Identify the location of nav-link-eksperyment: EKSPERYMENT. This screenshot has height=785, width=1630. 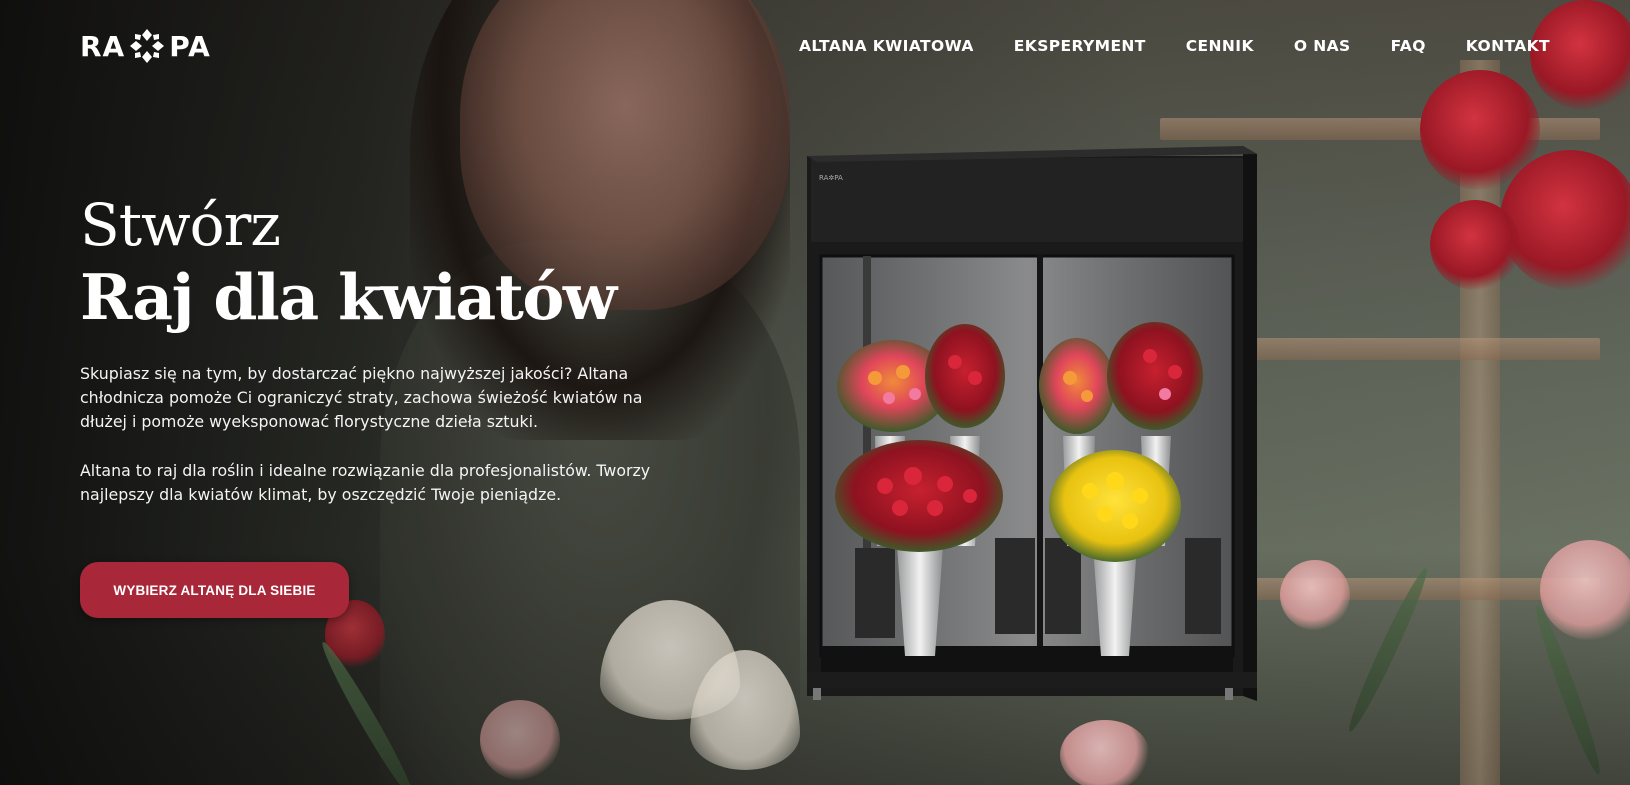
(1080, 46).